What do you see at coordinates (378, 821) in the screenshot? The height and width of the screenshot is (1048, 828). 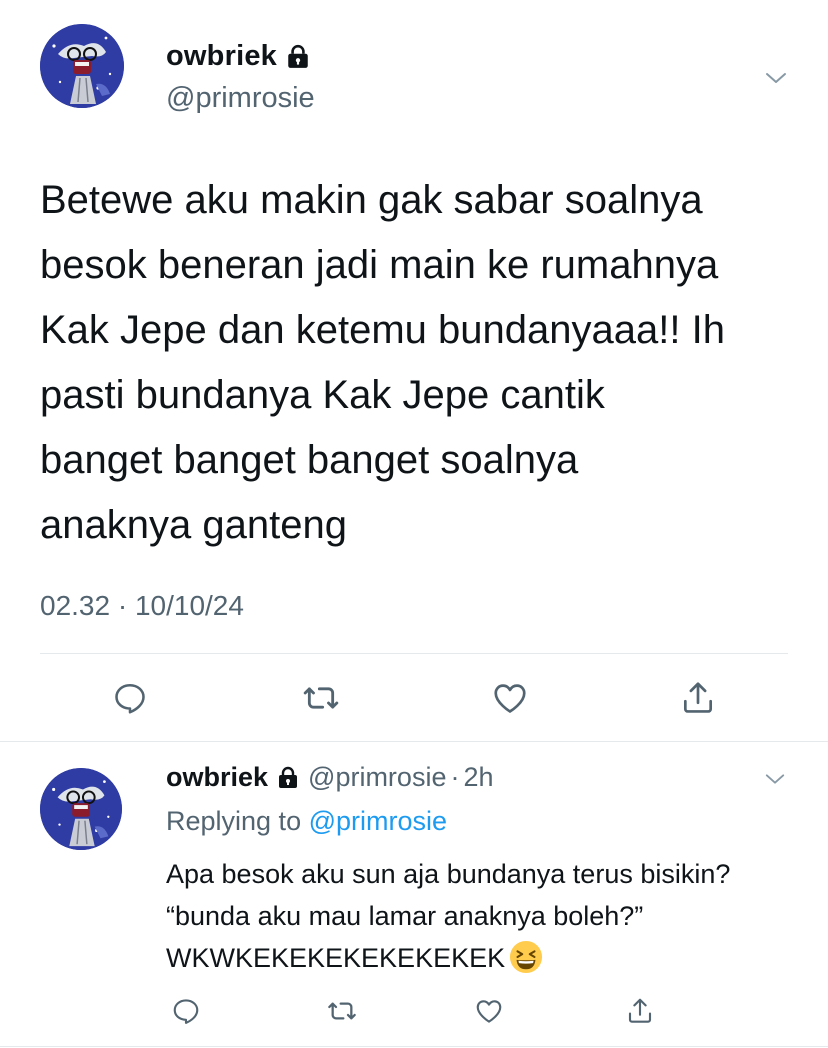 I see `mention-link: @primrosie` at bounding box center [378, 821].